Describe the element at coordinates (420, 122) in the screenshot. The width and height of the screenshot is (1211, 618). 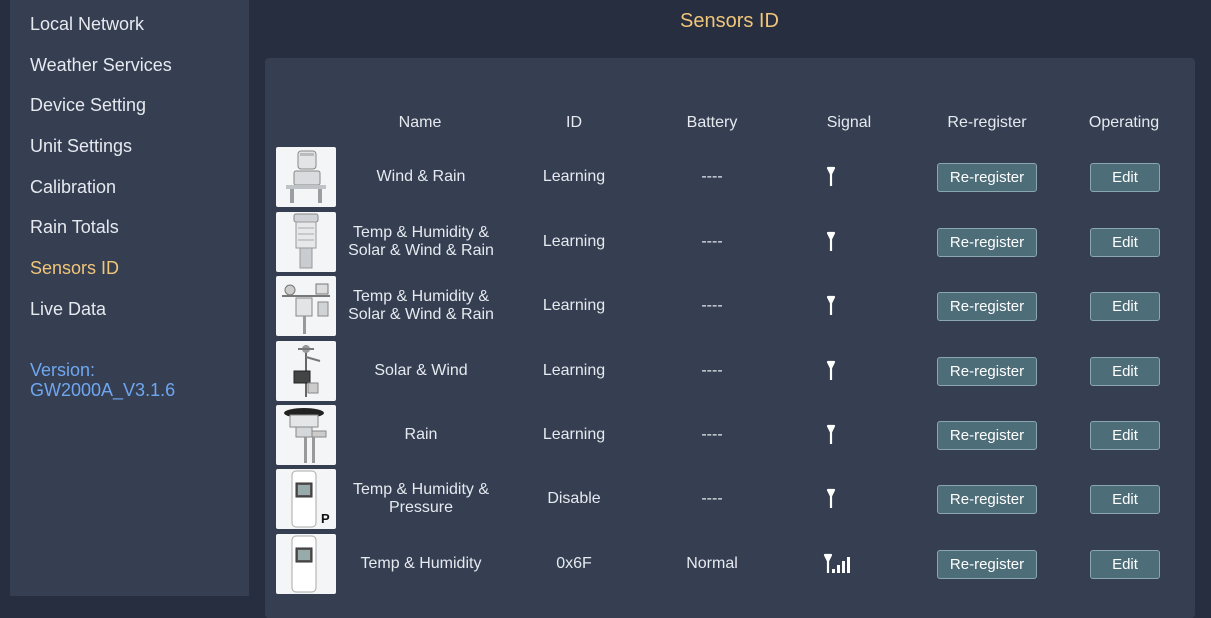
I see `column-header-name: Name` at that location.